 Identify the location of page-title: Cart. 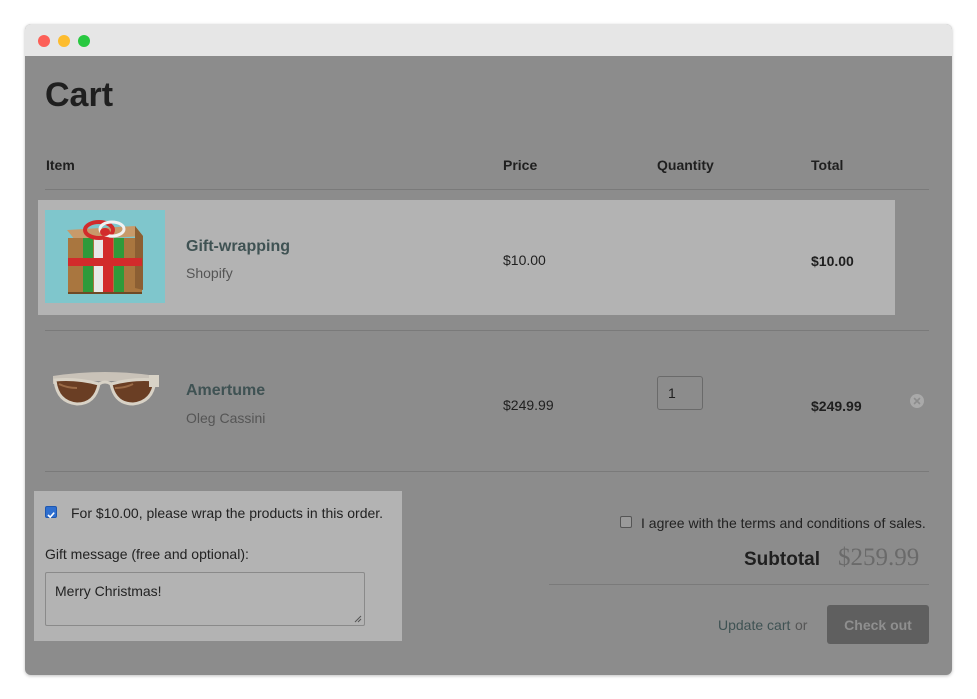
(79, 95).